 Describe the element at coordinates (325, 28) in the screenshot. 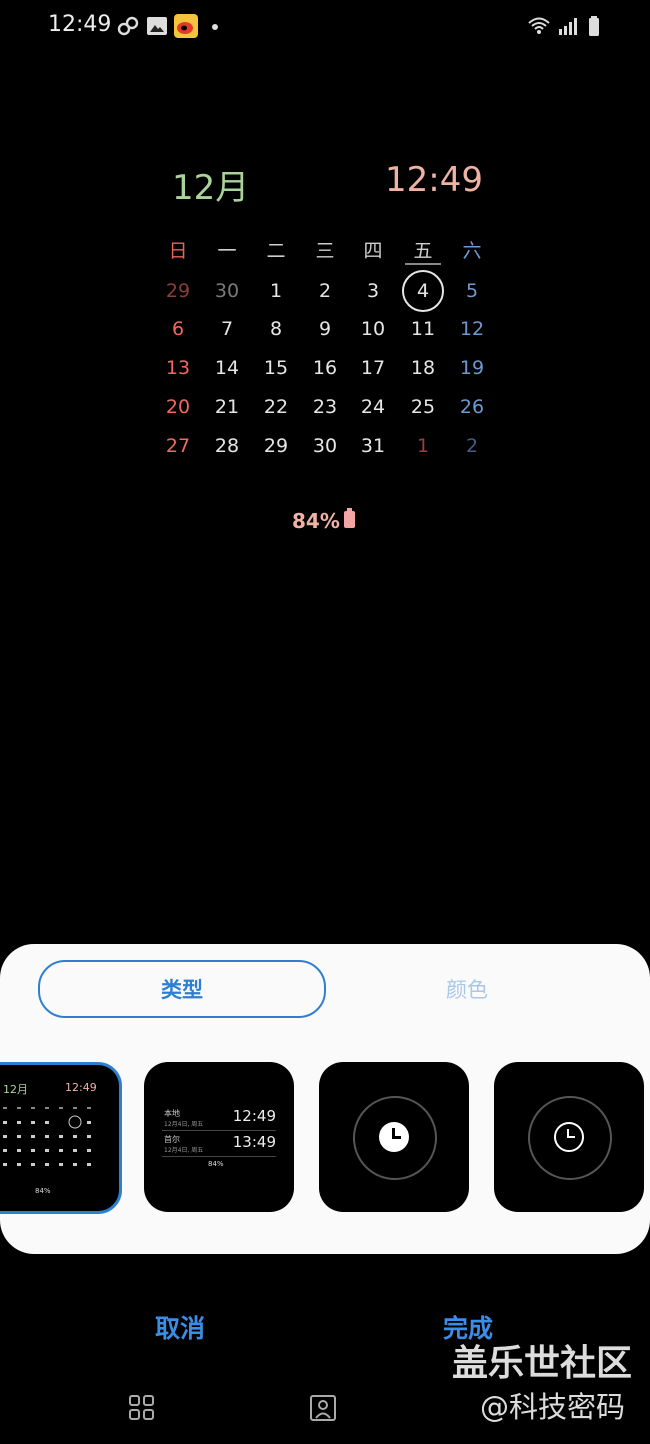

I see `status-bar: 12:49` at that location.